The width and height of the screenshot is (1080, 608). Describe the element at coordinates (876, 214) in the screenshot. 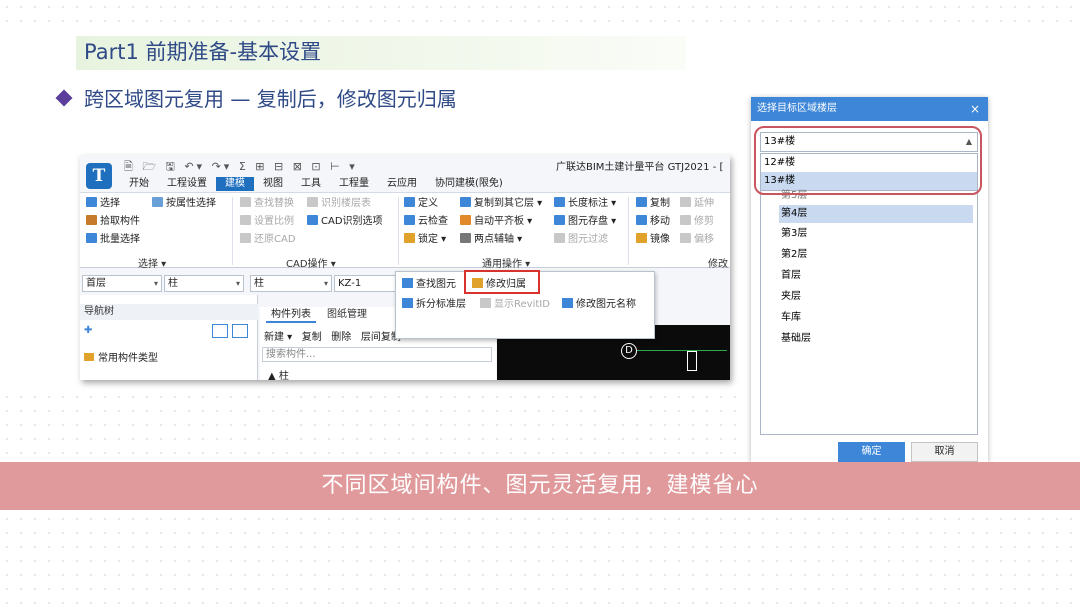

I see `floor-item-selected: 第4层` at that location.